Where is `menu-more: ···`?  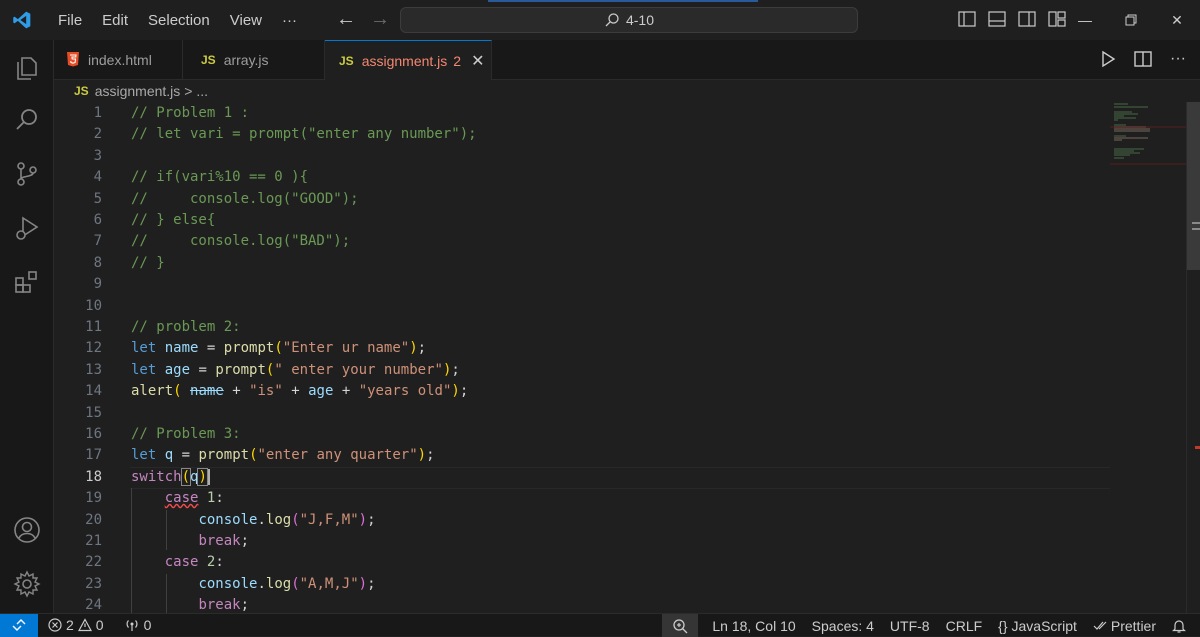 menu-more: ··· is located at coordinates (289, 20).